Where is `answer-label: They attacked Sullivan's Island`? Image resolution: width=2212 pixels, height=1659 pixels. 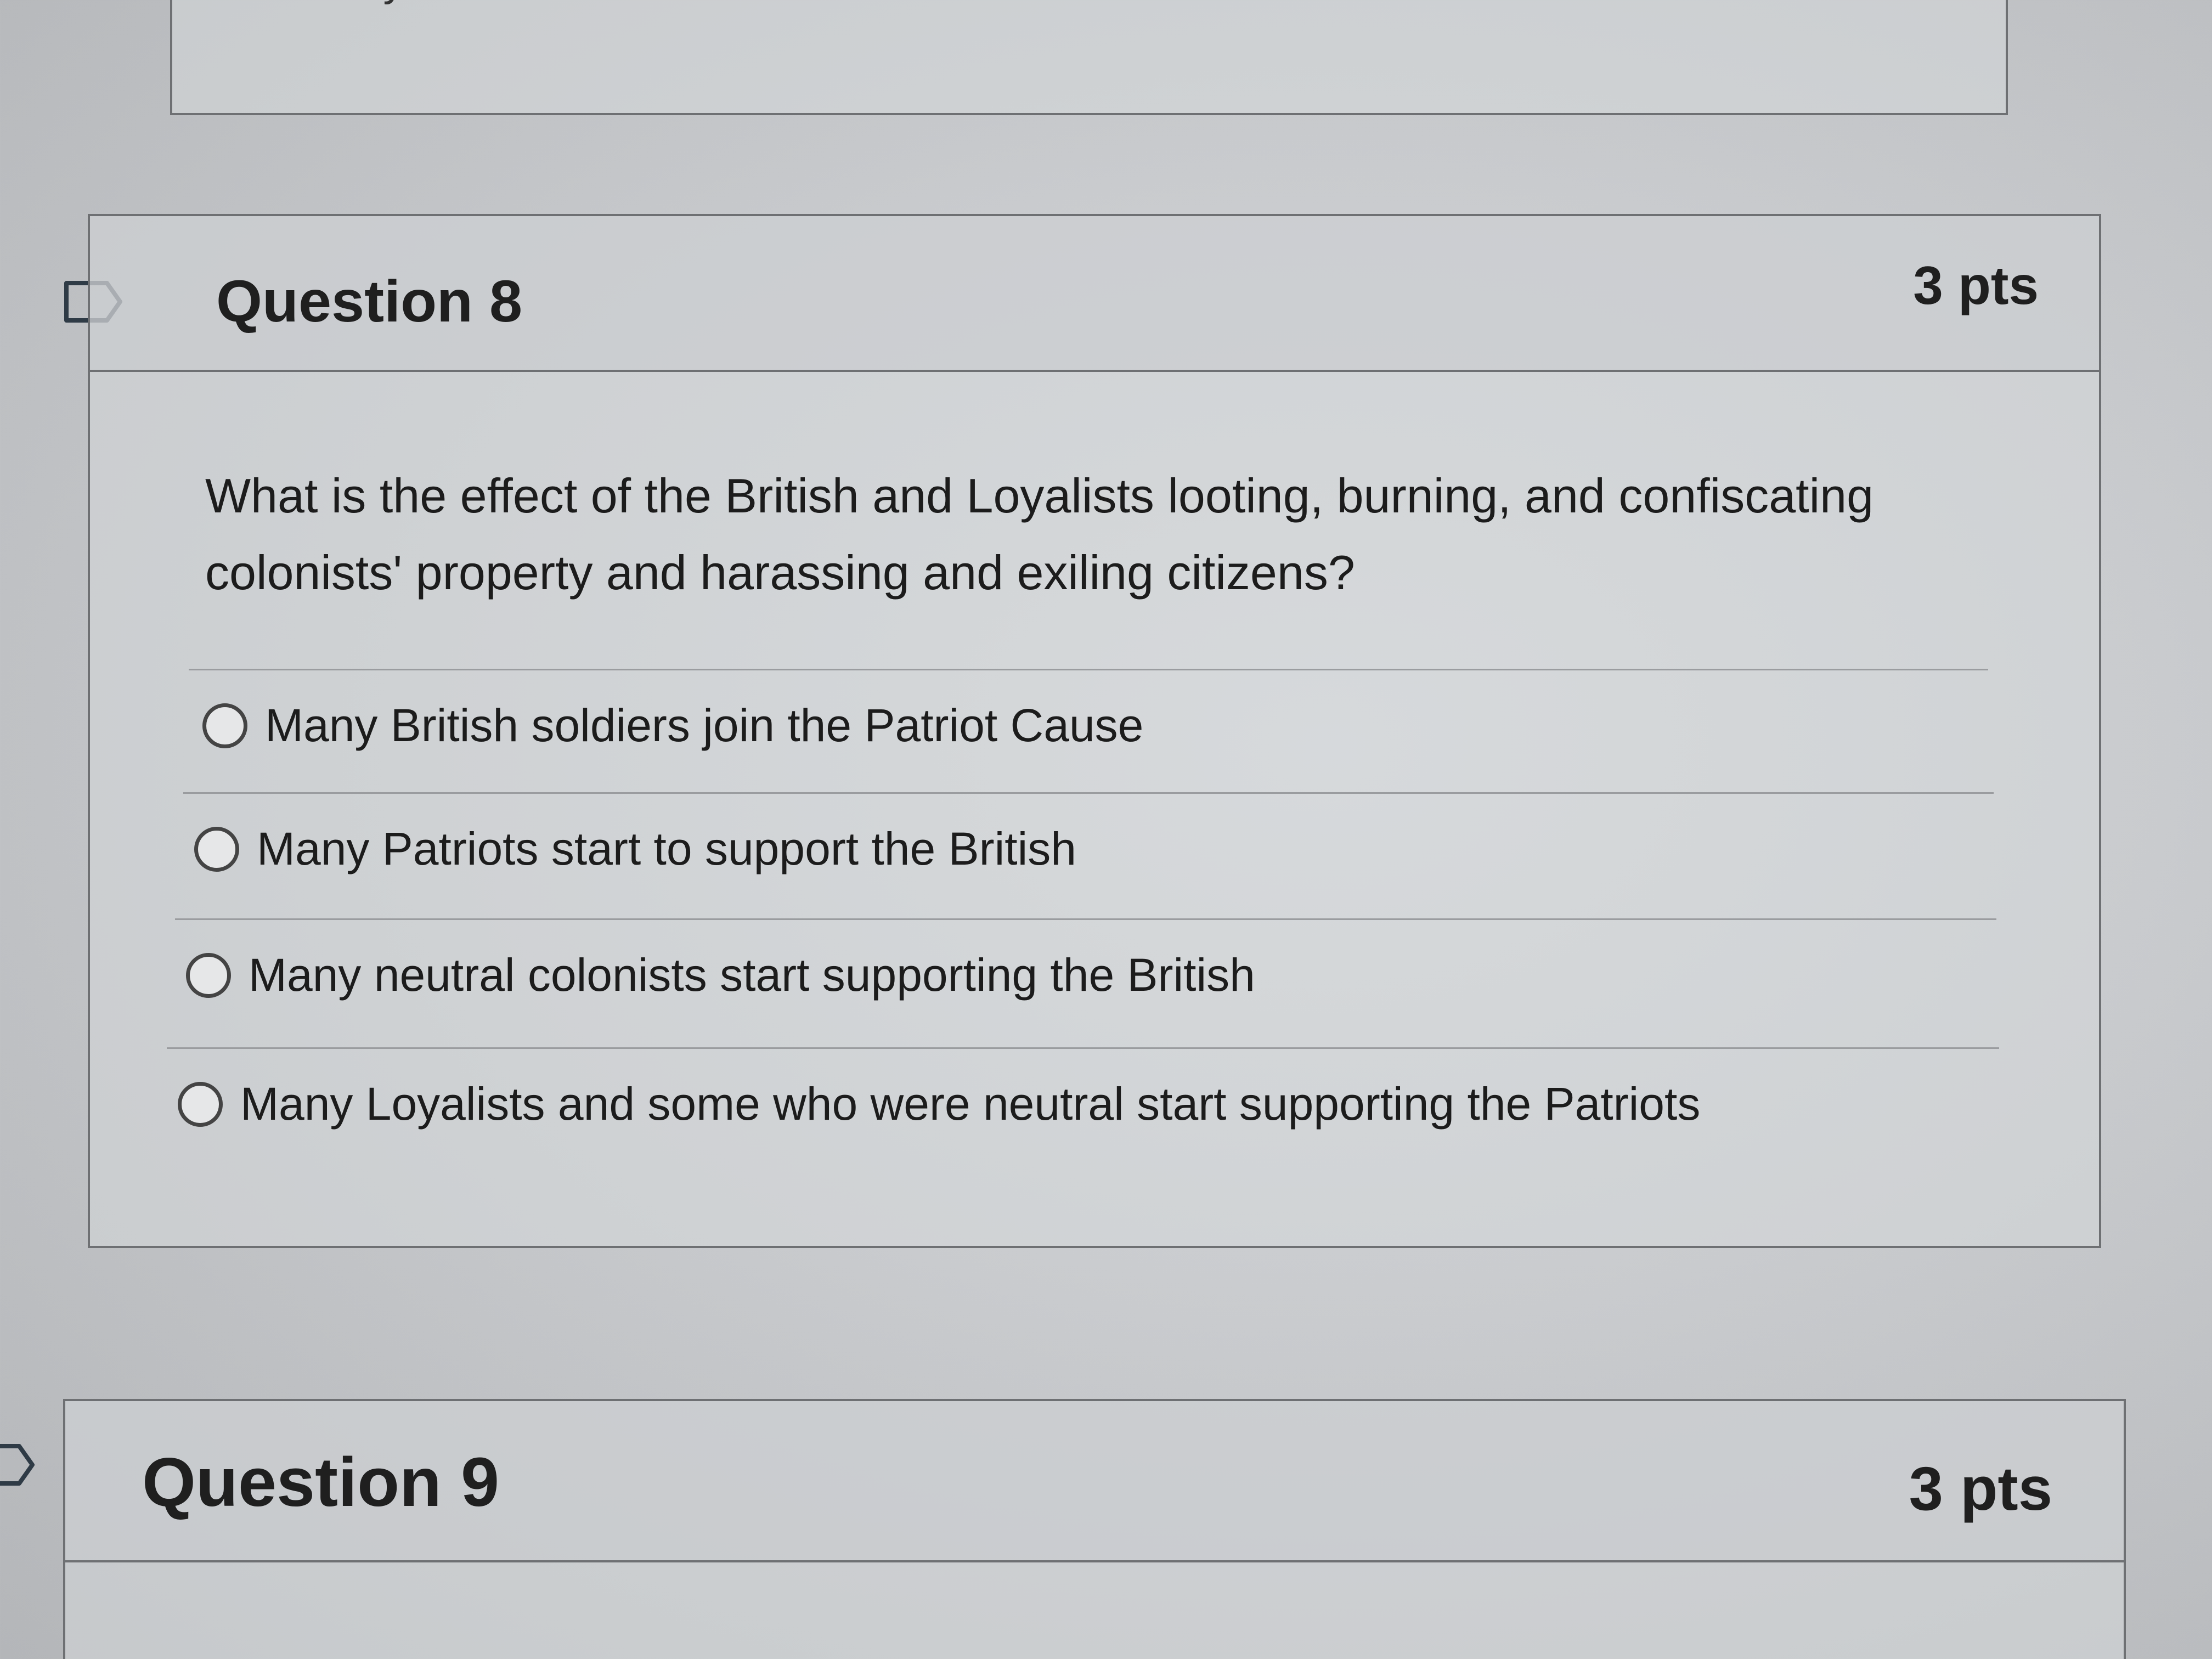 answer-label: They attacked Sullivan's Island is located at coordinates (602, 3).